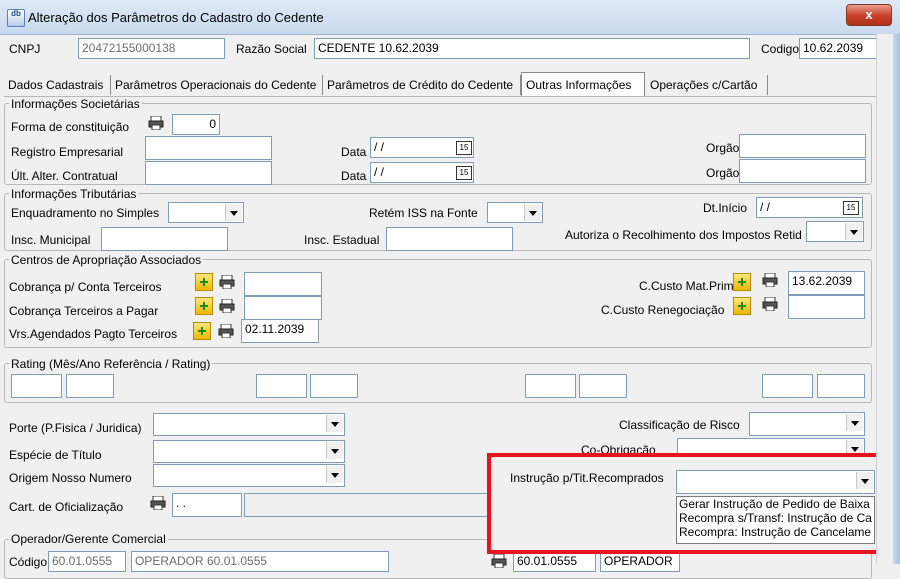 This screenshot has width=900, height=579. What do you see at coordinates (723, 173) in the screenshot?
I see `orgao-label-2: Orgão` at bounding box center [723, 173].